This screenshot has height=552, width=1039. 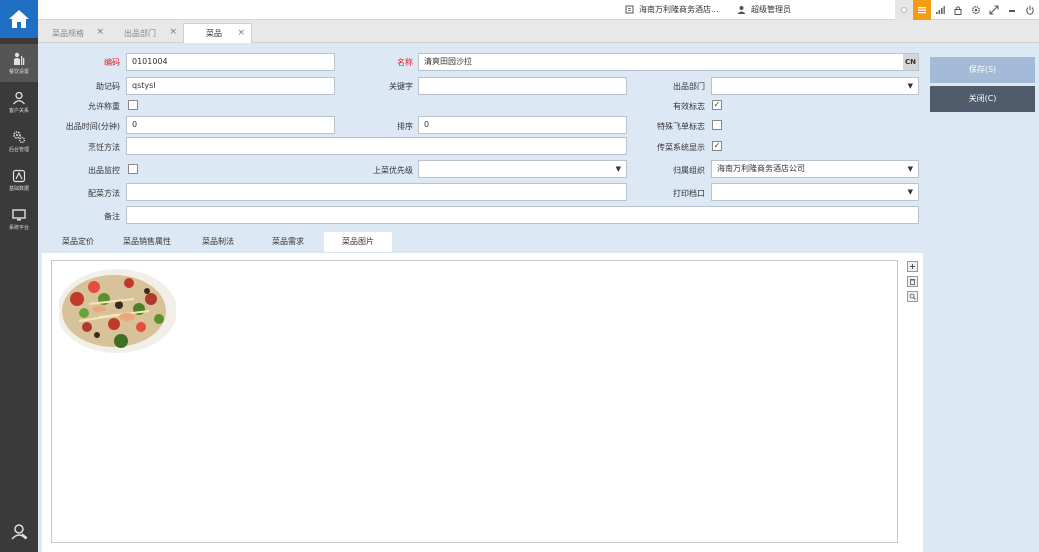 What do you see at coordinates (218, 242) in the screenshot?
I see `subtab-recipe: 菜品制法` at bounding box center [218, 242].